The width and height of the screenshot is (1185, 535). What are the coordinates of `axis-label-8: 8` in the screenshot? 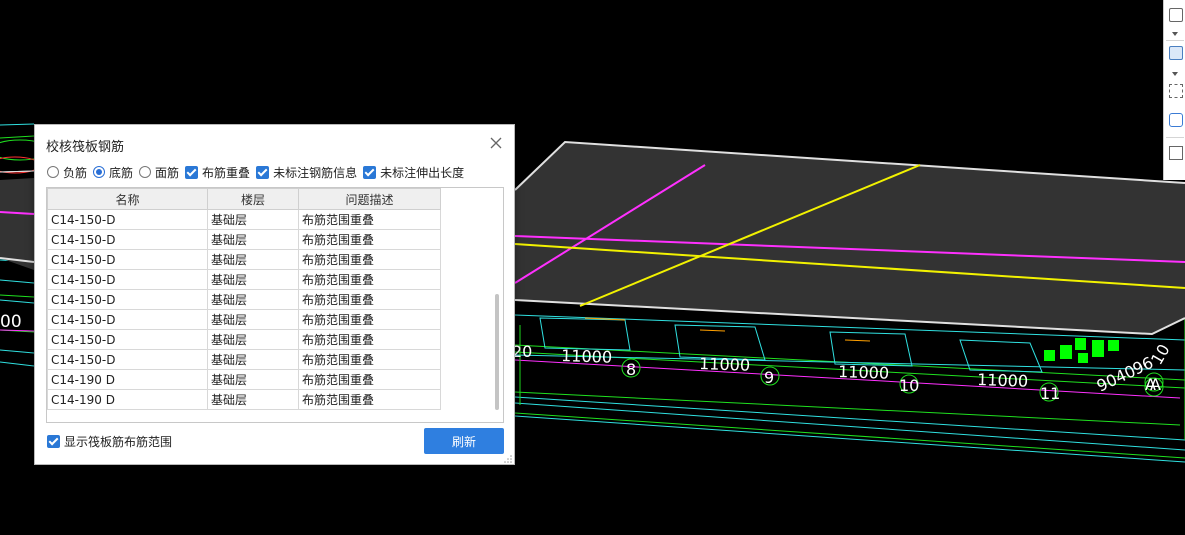 It's located at (631, 369).